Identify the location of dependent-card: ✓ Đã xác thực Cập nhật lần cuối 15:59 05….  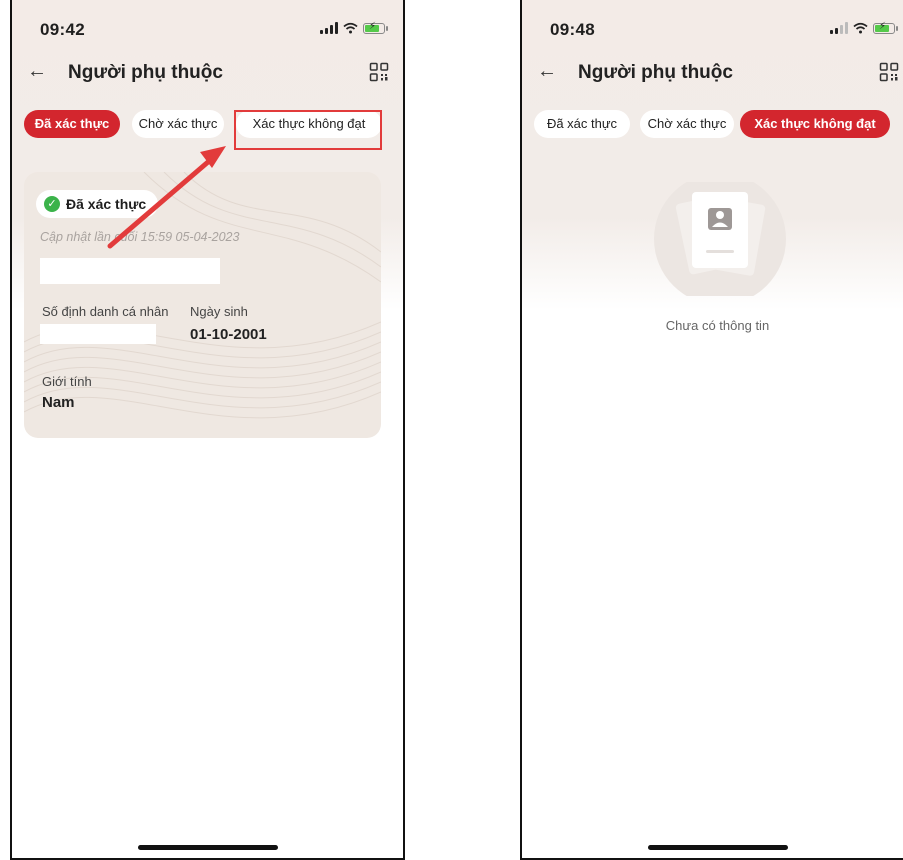
(202, 305).